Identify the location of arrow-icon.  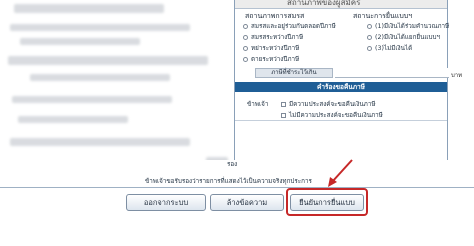
(340, 173).